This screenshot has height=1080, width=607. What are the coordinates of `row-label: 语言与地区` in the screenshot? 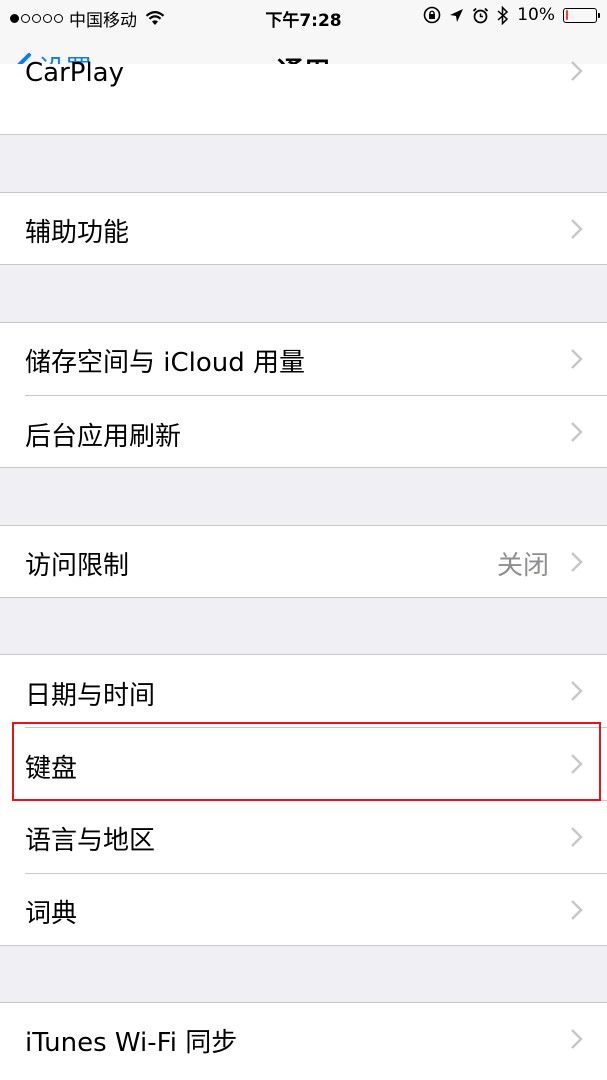 It's located at (90, 841).